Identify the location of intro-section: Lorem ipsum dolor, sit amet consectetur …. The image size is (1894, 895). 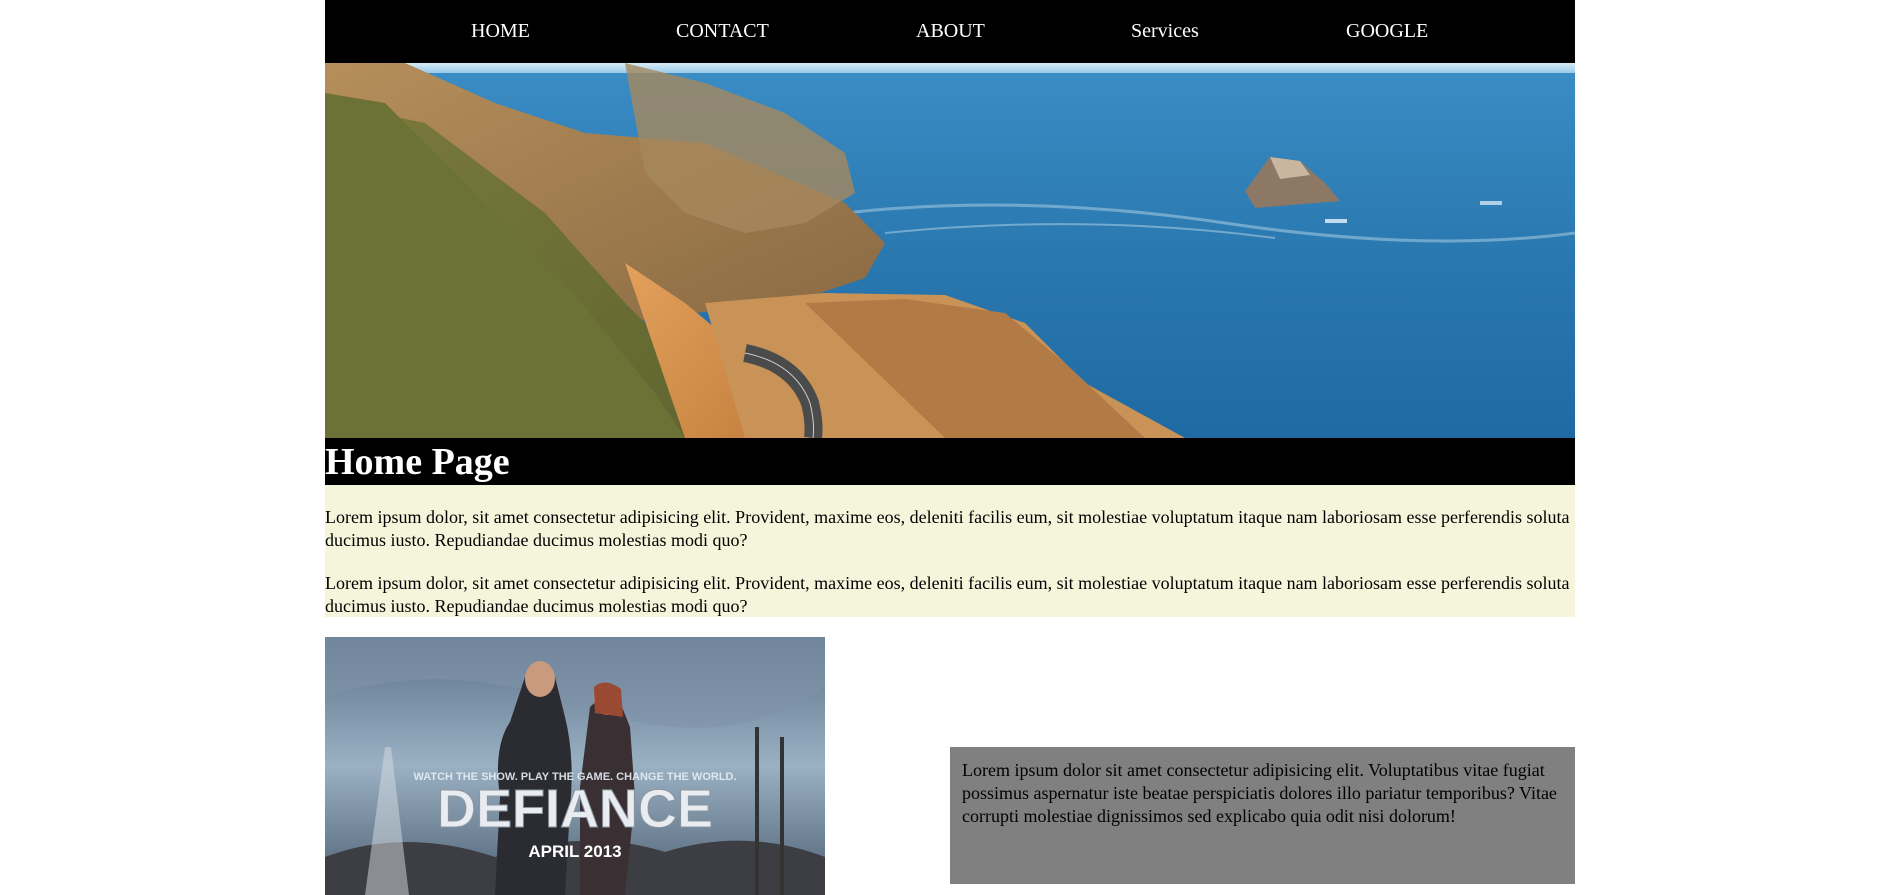
(950, 551).